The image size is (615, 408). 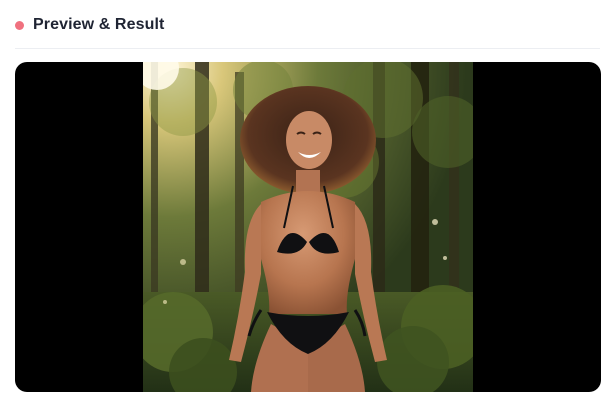 I want to click on status-dot-icon, so click(x=19, y=25).